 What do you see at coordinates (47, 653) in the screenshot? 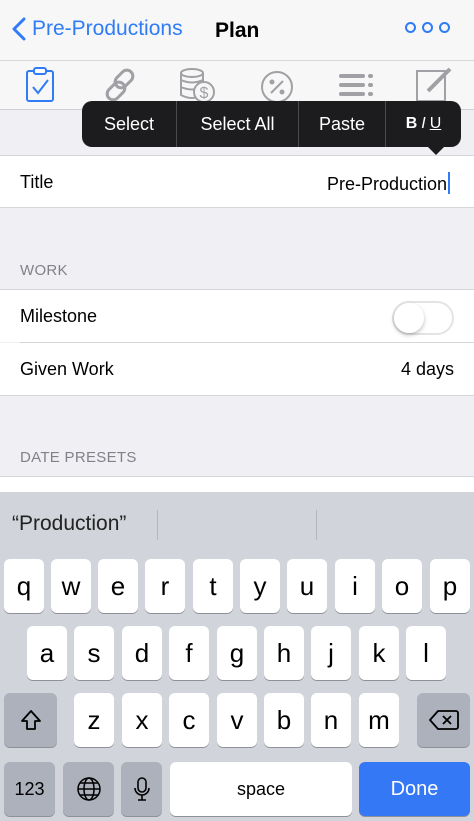
I see `key-a: a` at bounding box center [47, 653].